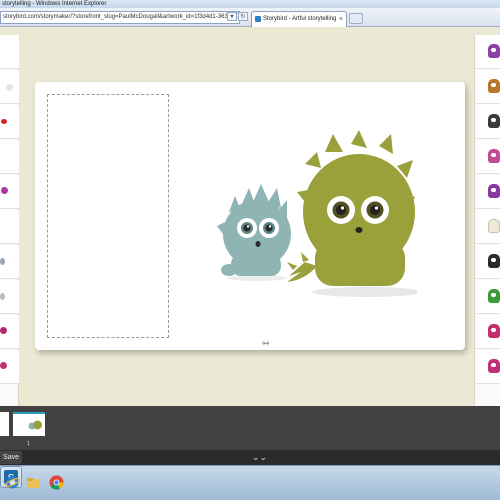 This screenshot has width=500, height=500. I want to click on page-number: 1, so click(28, 444).